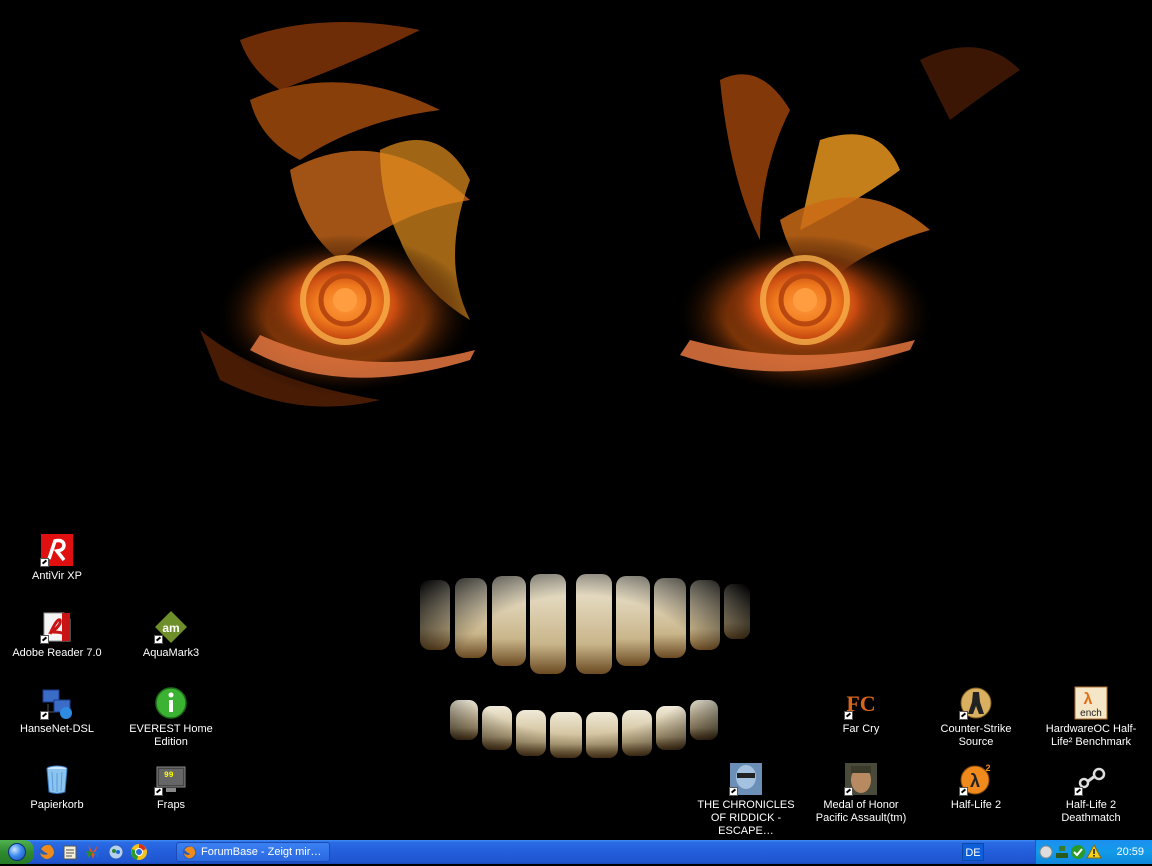 The height and width of the screenshot is (866, 1152). I want to click on half-life-2-icon: λ2, so click(976, 779).